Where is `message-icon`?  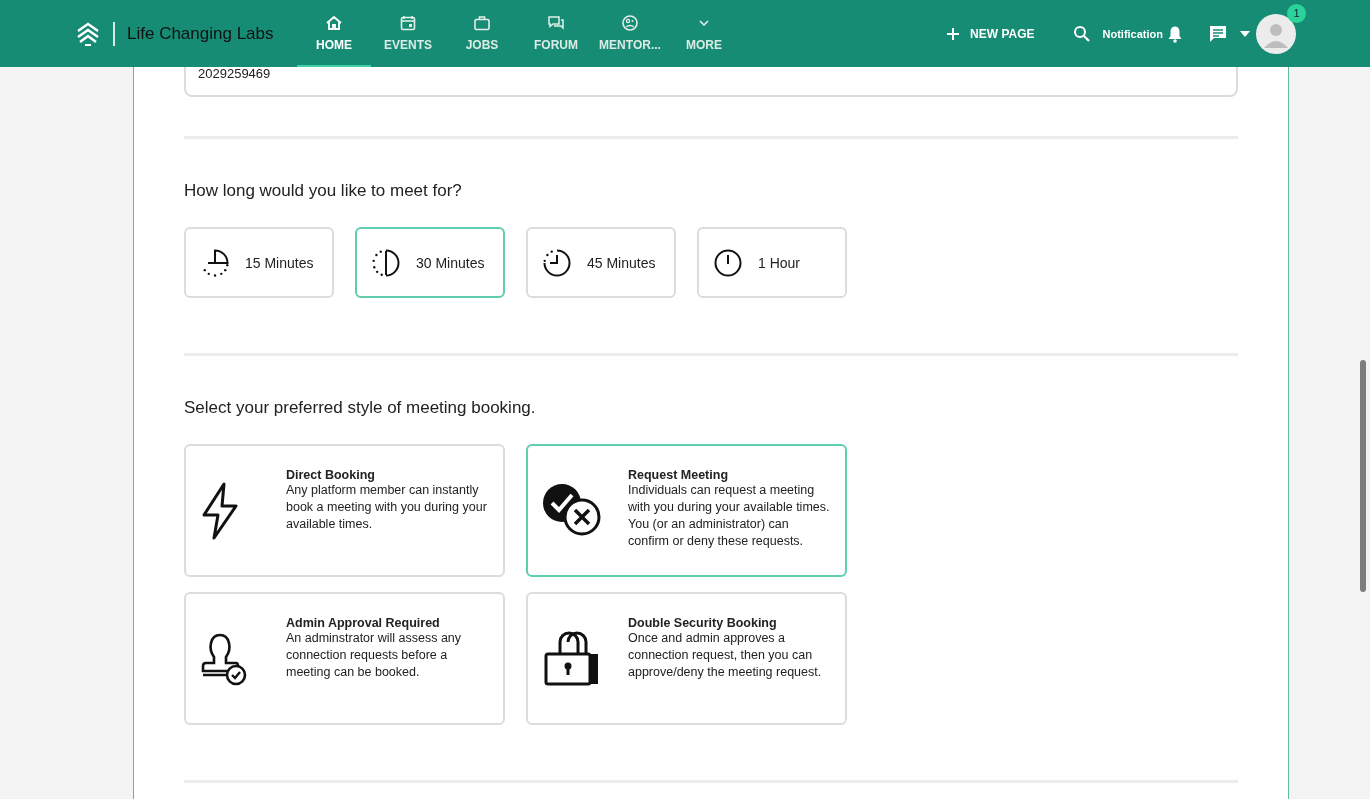
message-icon is located at coordinates (1218, 33).